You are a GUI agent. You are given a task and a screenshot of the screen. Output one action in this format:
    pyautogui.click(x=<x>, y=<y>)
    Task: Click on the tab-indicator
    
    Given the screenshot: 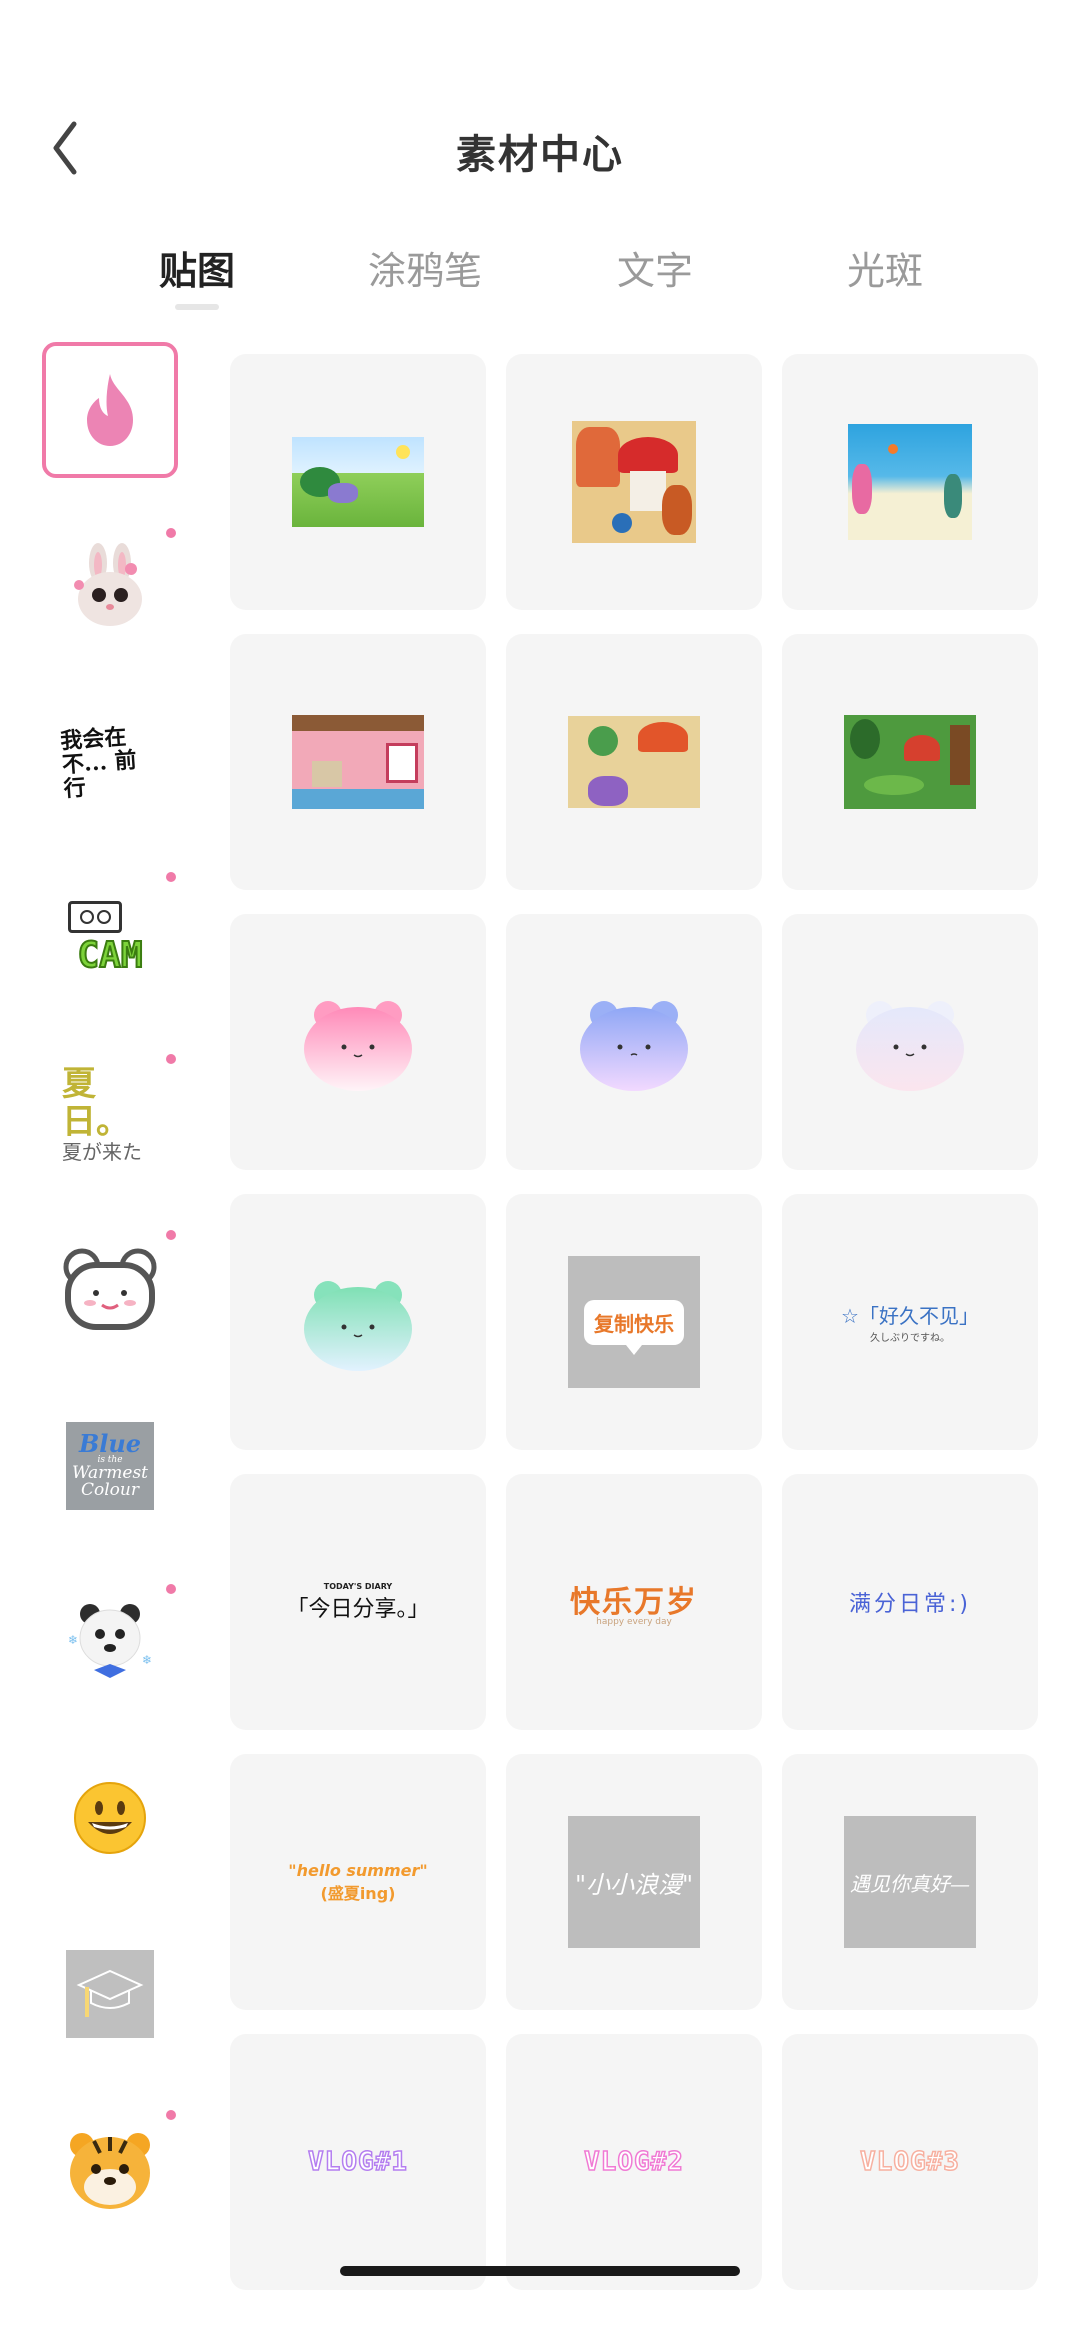 What is the action you would take?
    pyautogui.click(x=197, y=307)
    